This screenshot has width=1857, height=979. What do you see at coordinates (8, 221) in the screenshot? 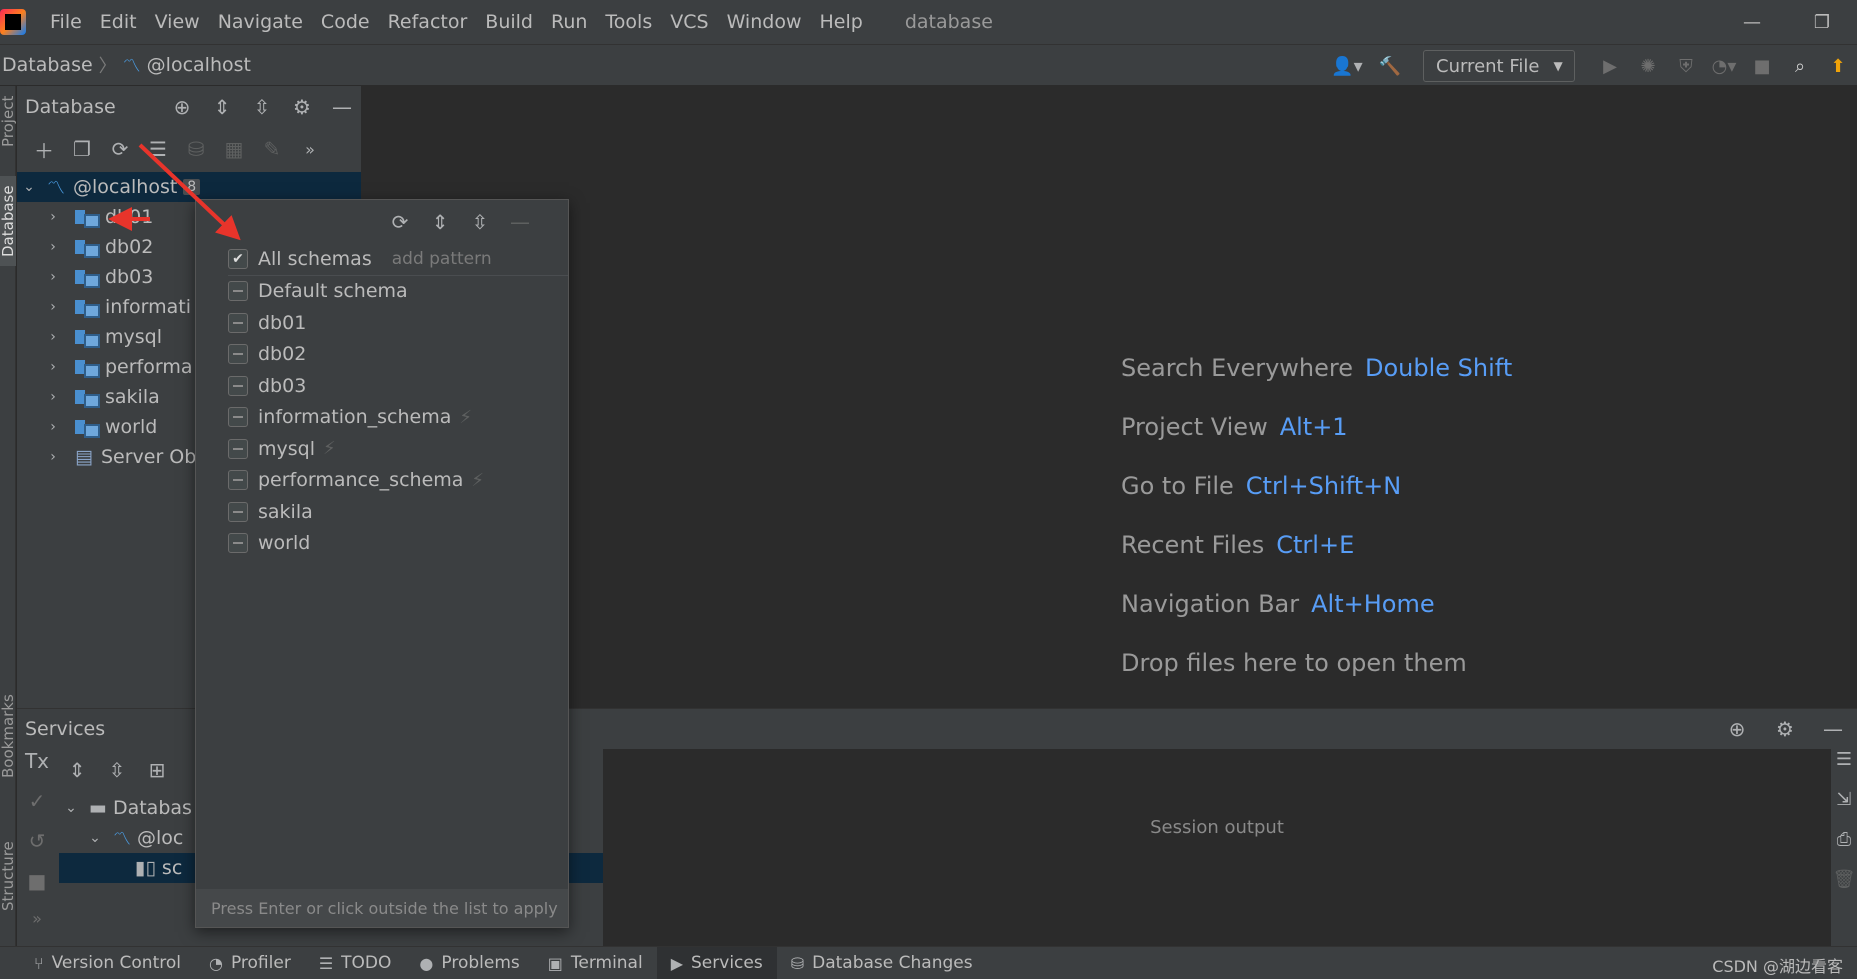
I see `tab-database: Database` at bounding box center [8, 221].